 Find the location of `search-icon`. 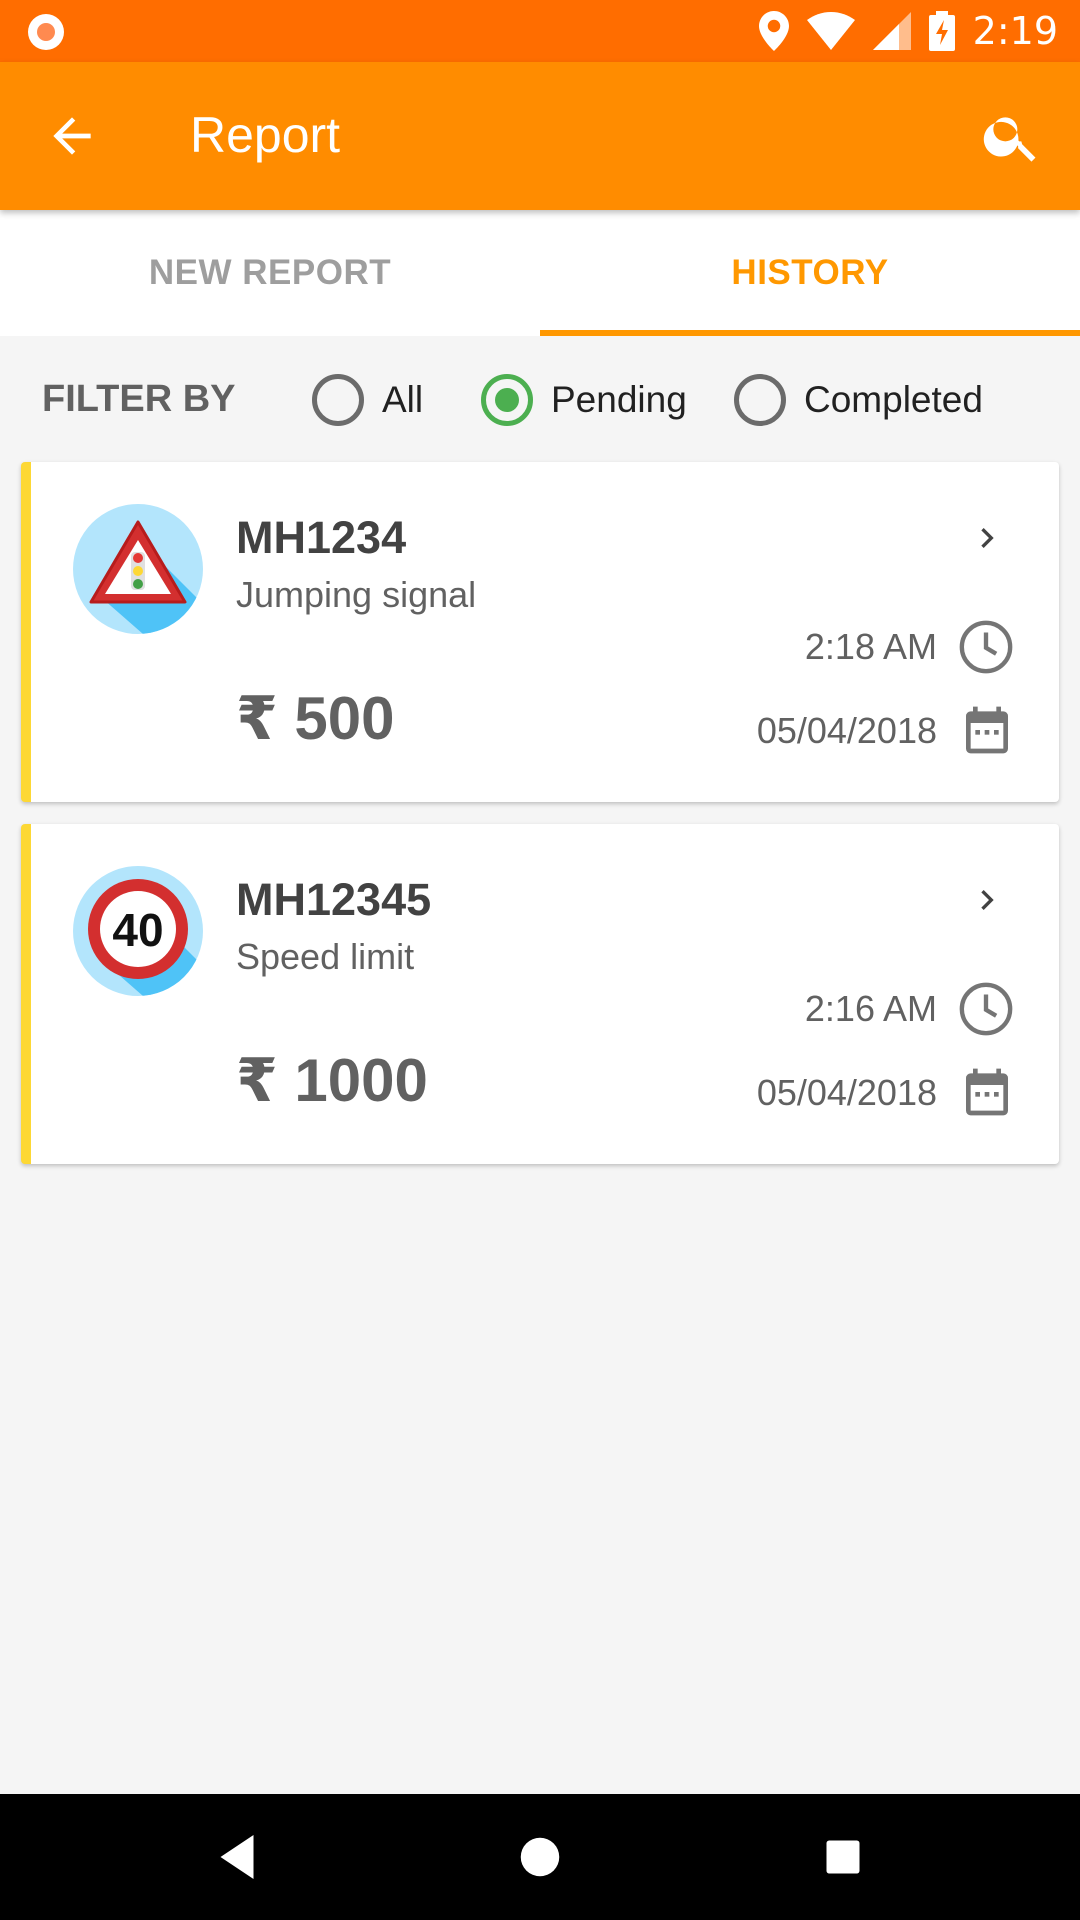

search-icon is located at coordinates (1012, 136).